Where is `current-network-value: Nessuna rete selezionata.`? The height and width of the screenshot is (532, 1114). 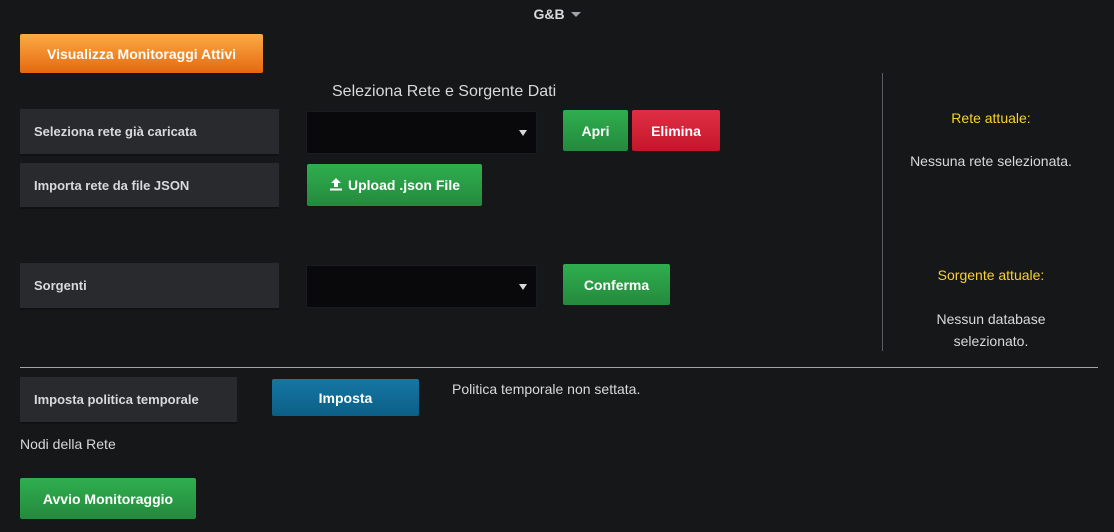 current-network-value: Nessuna rete selezionata. is located at coordinates (991, 161).